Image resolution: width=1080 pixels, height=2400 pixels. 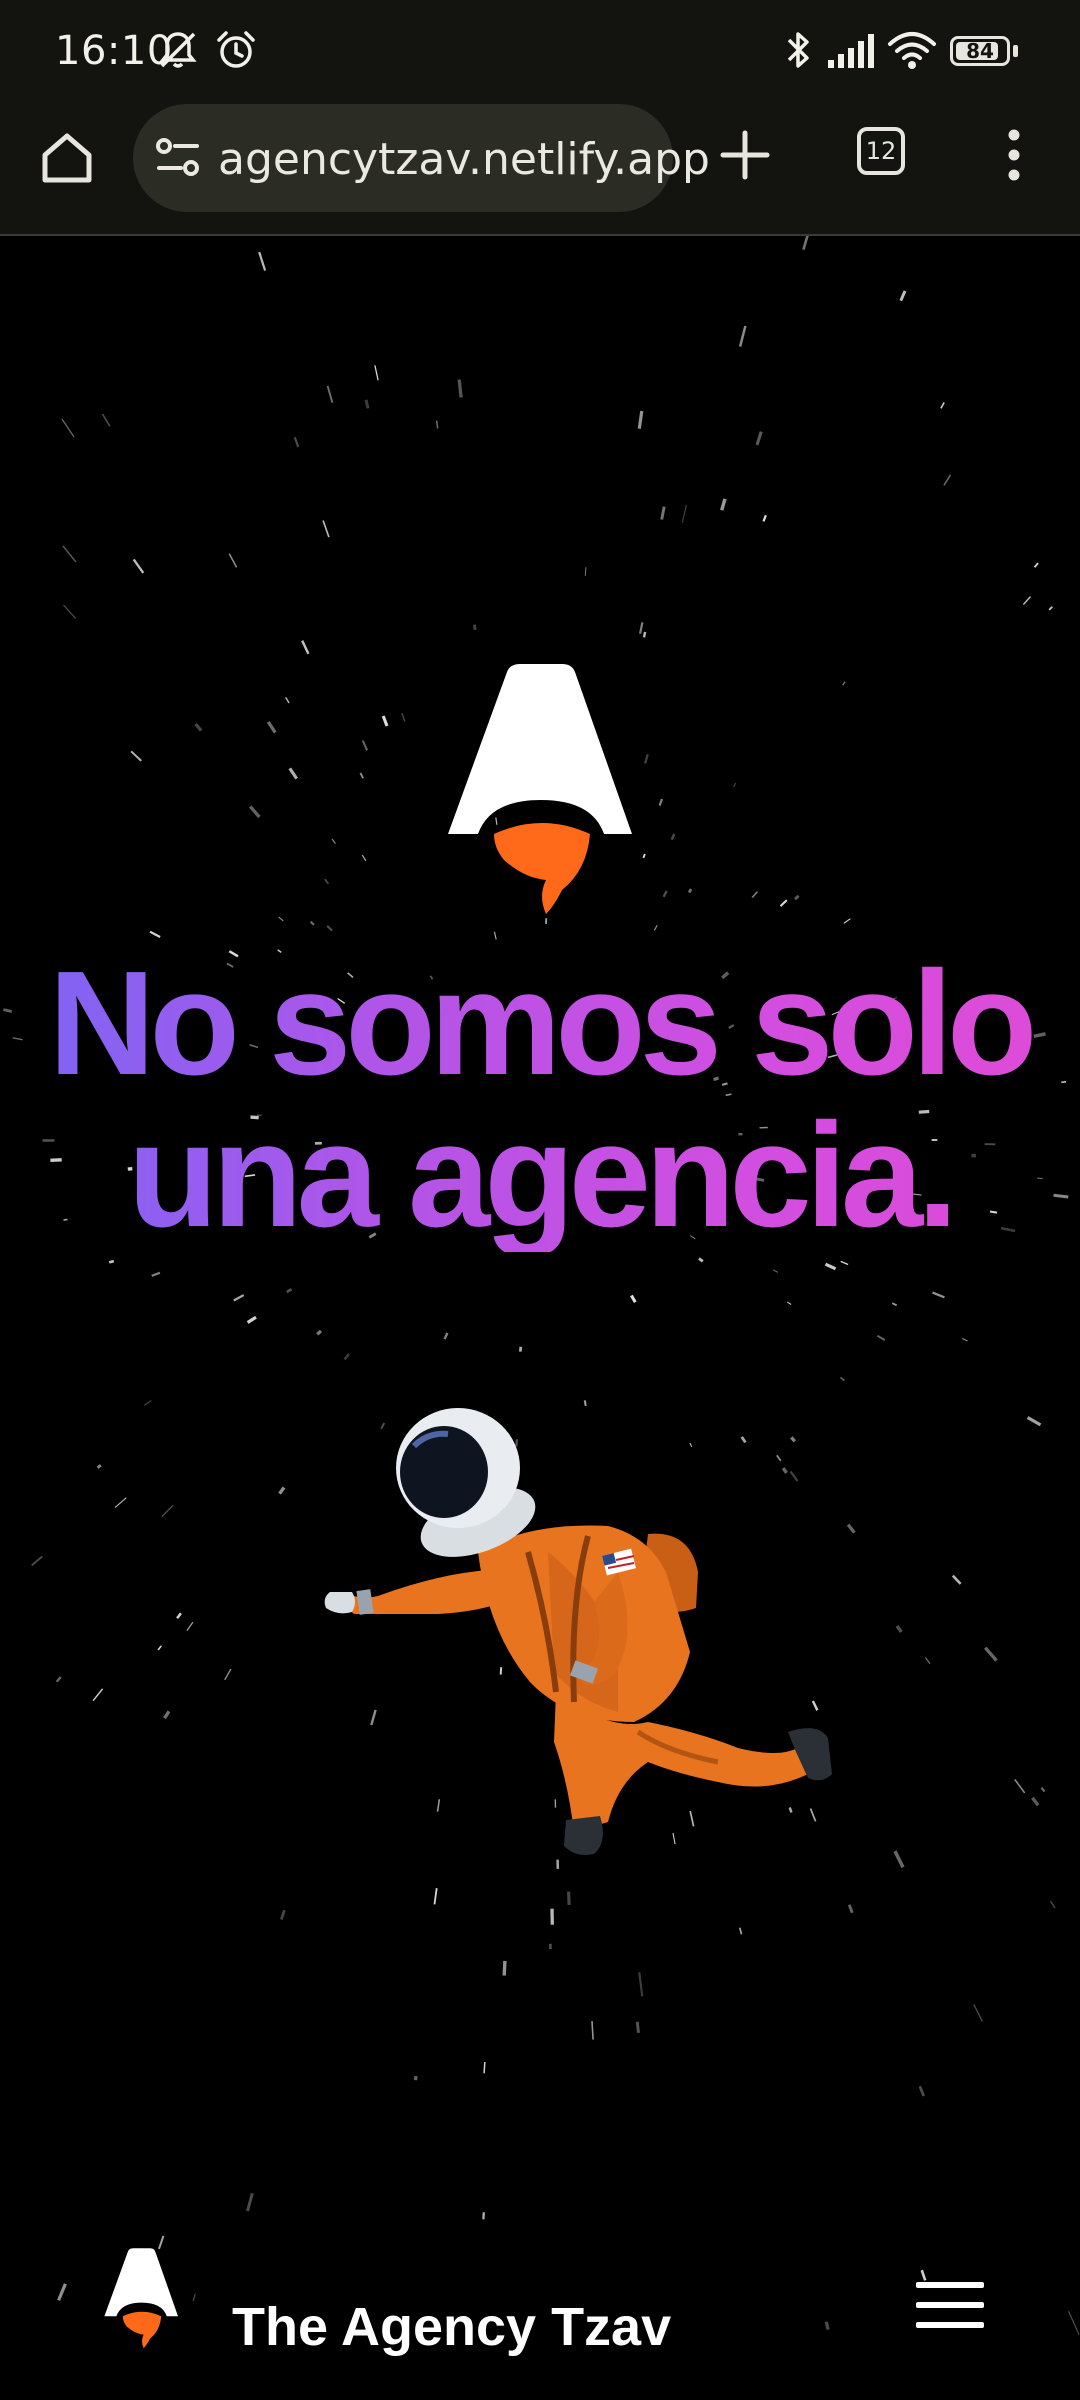 I want to click on more-menu-icon, so click(x=1014, y=155).